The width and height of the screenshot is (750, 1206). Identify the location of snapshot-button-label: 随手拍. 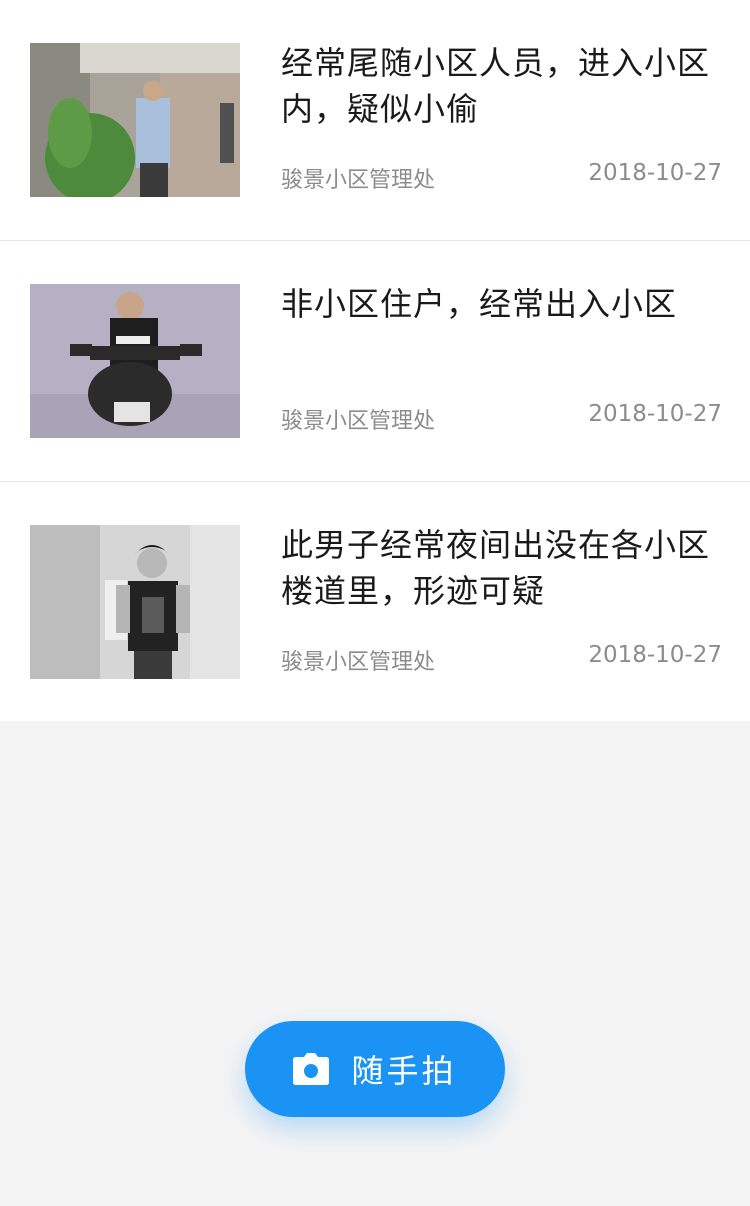
(404, 1071).